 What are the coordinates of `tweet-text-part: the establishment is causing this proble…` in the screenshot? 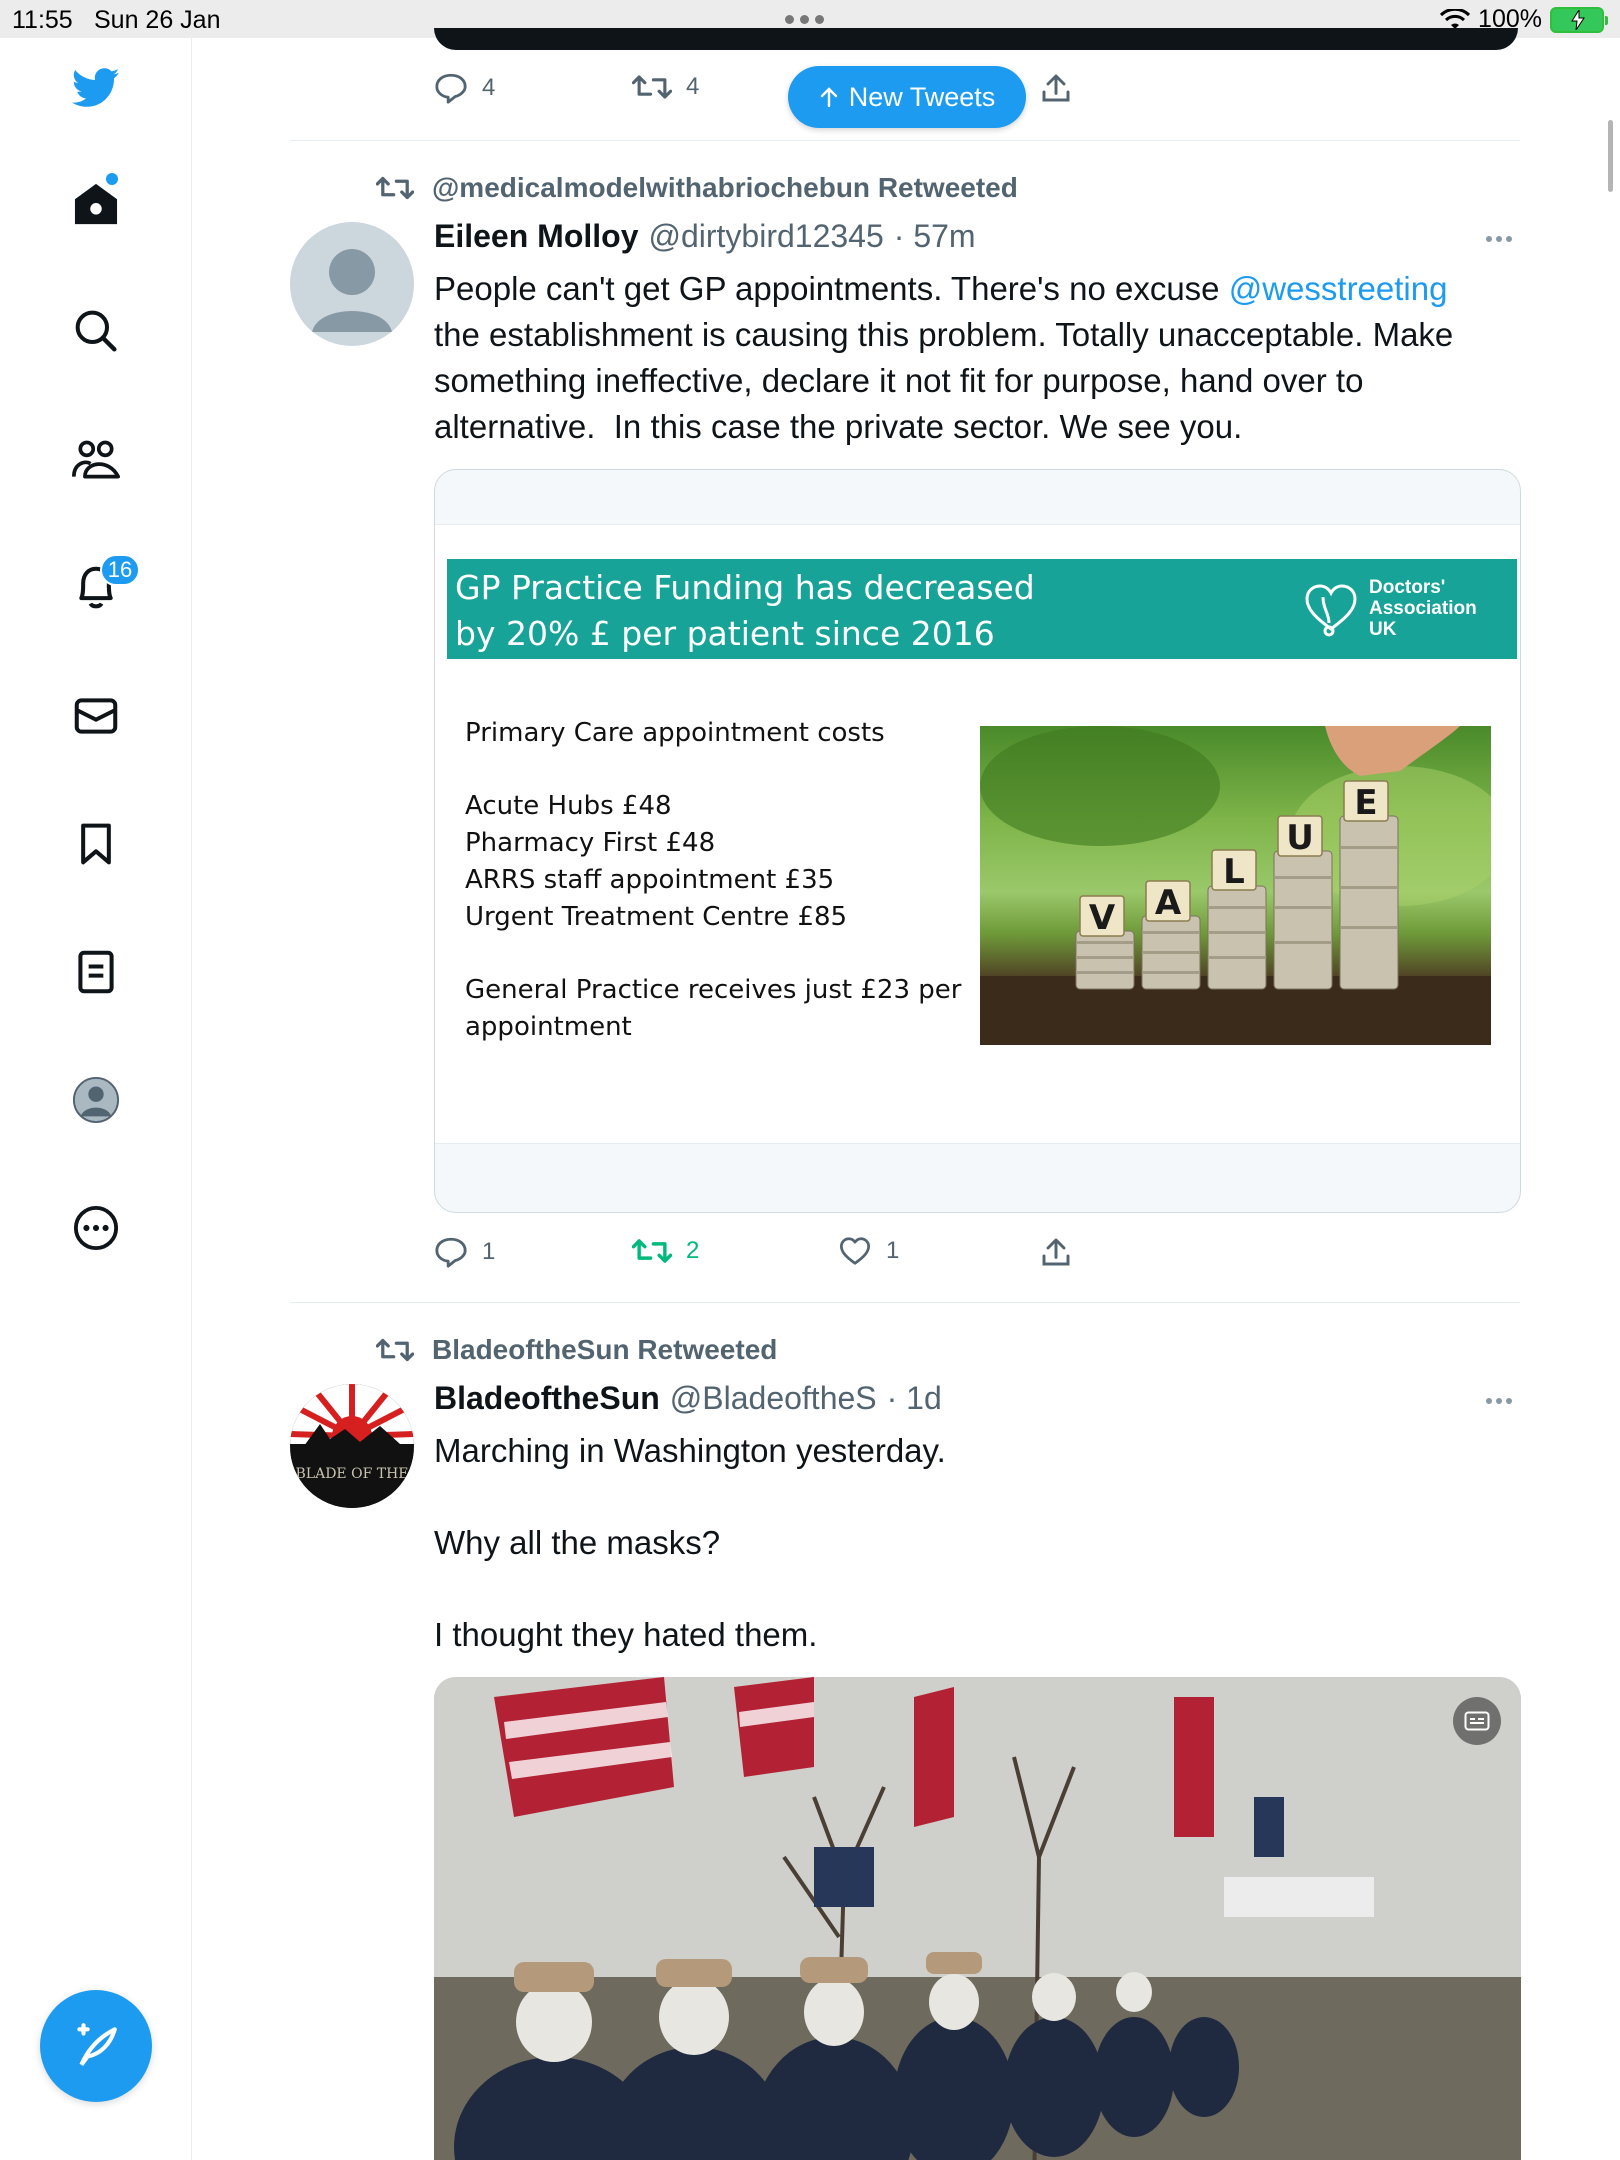 It's located at (944, 380).